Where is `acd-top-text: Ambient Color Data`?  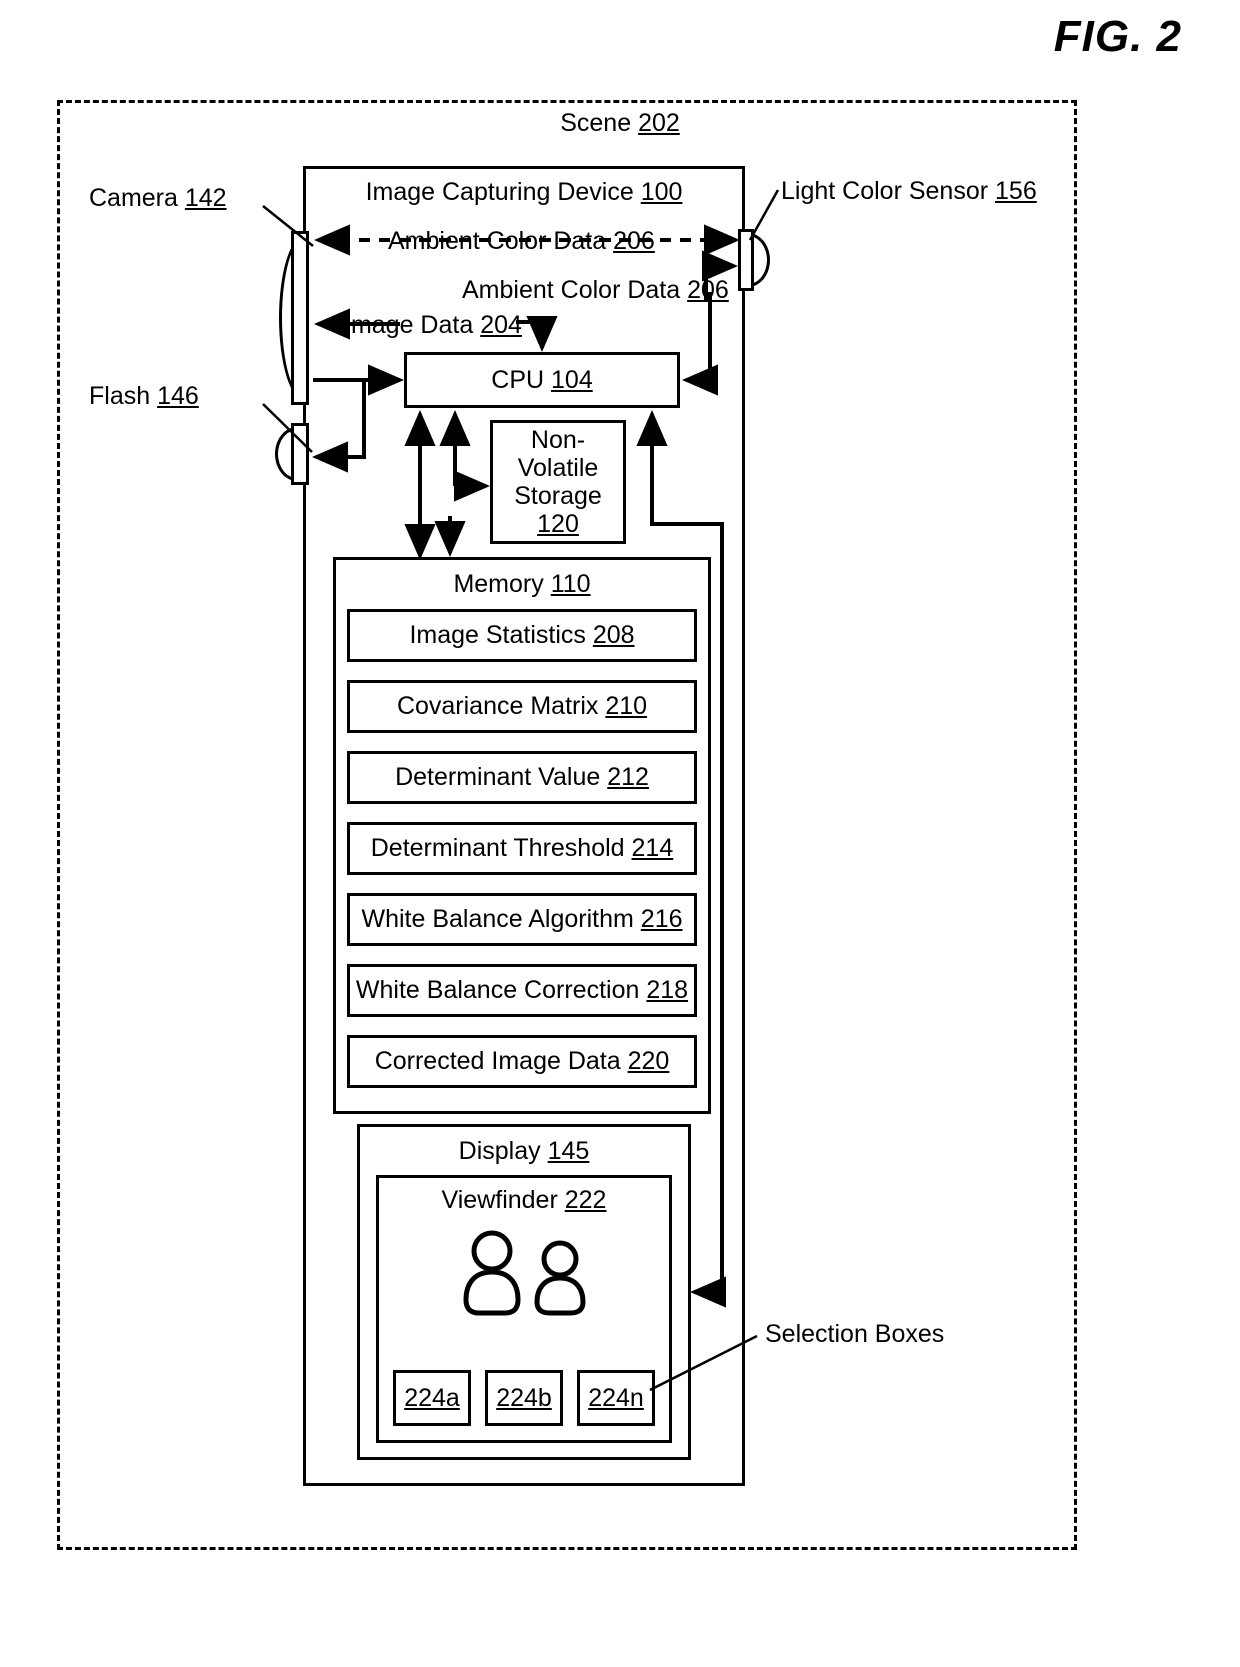 acd-top-text: Ambient Color Data is located at coordinates (497, 241).